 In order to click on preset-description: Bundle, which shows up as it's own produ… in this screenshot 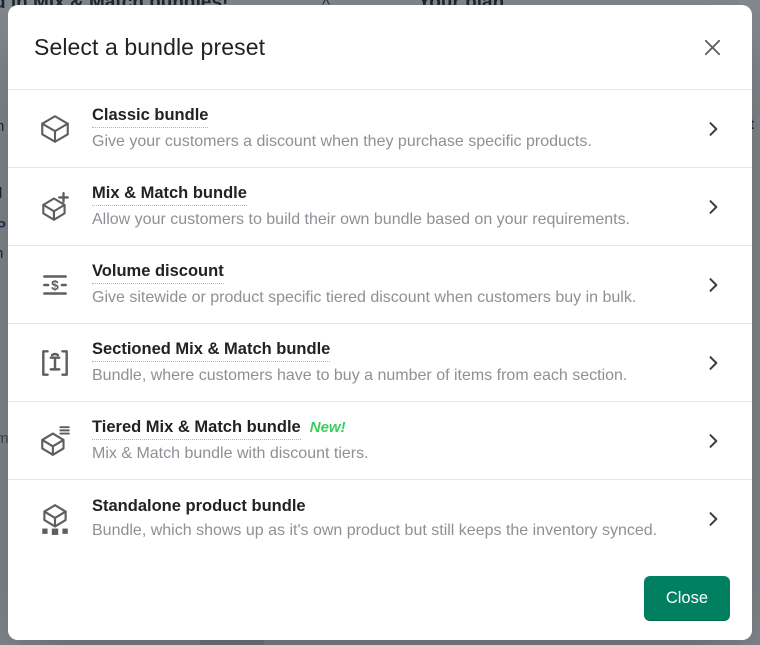, I will do `click(375, 530)`.